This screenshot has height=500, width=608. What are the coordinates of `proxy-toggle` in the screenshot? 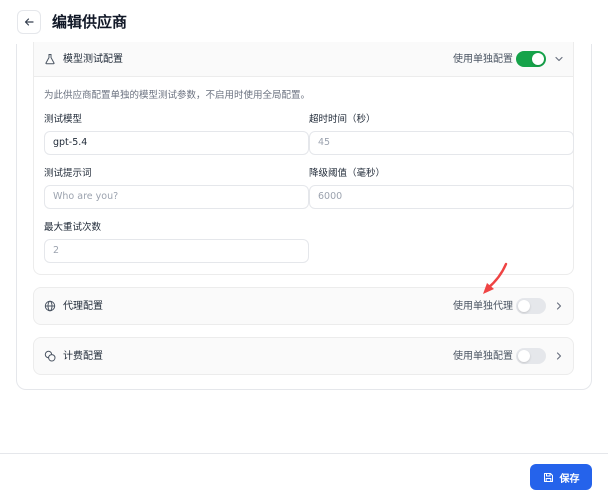 It's located at (531, 306).